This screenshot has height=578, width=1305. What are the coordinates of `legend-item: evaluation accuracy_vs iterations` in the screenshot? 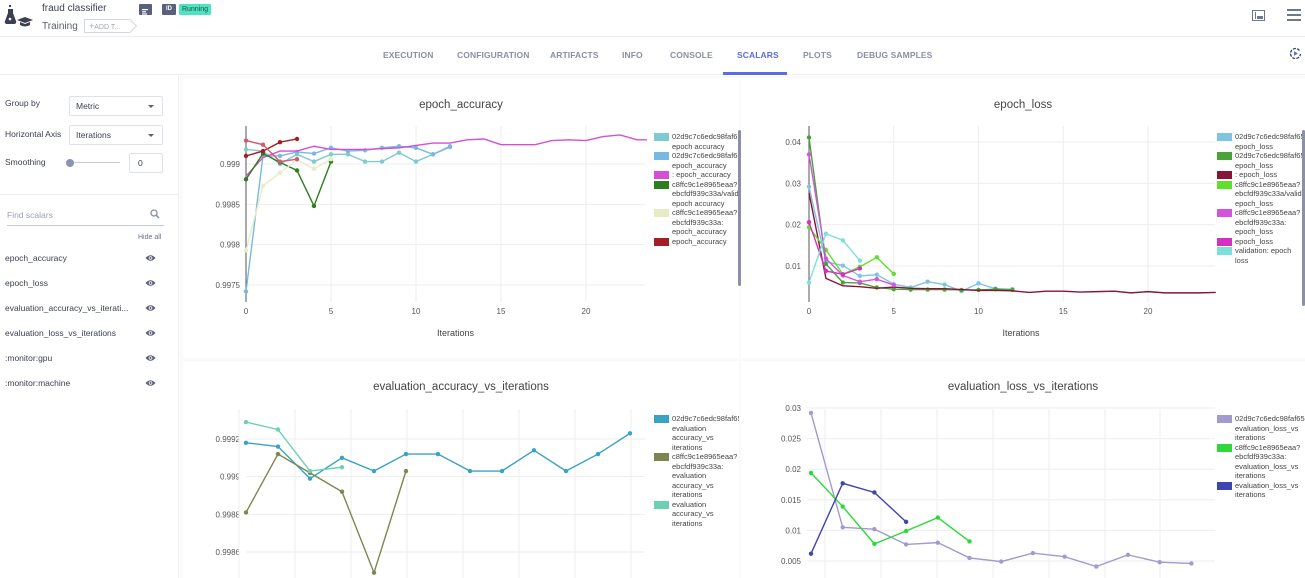 It's located at (696, 514).